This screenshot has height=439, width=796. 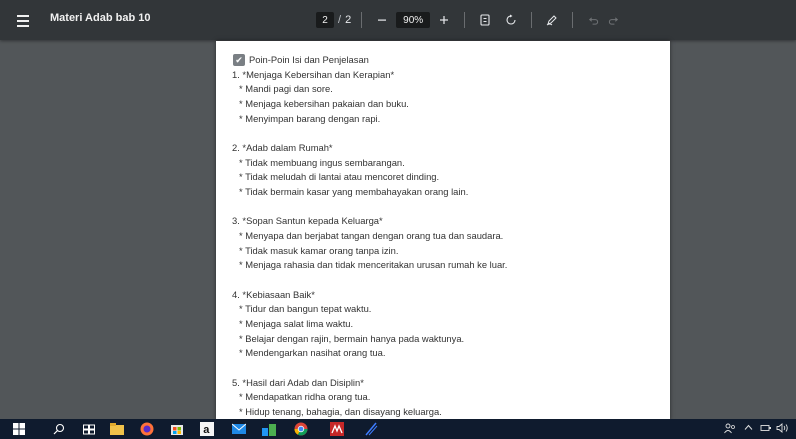 I want to click on redo-button, so click(x=613, y=20).